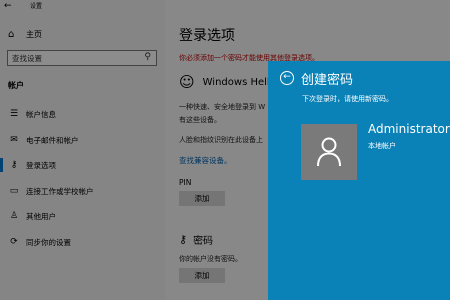 The height and width of the screenshot is (300, 450). I want to click on back-circle-icon: ←, so click(287, 78).